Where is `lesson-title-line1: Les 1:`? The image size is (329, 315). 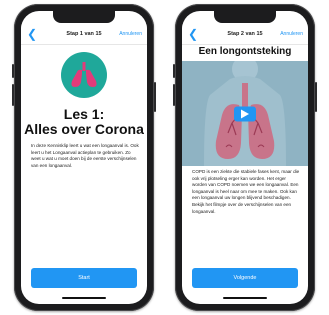
lesson-title-line1: Les 1: is located at coordinates (84, 114).